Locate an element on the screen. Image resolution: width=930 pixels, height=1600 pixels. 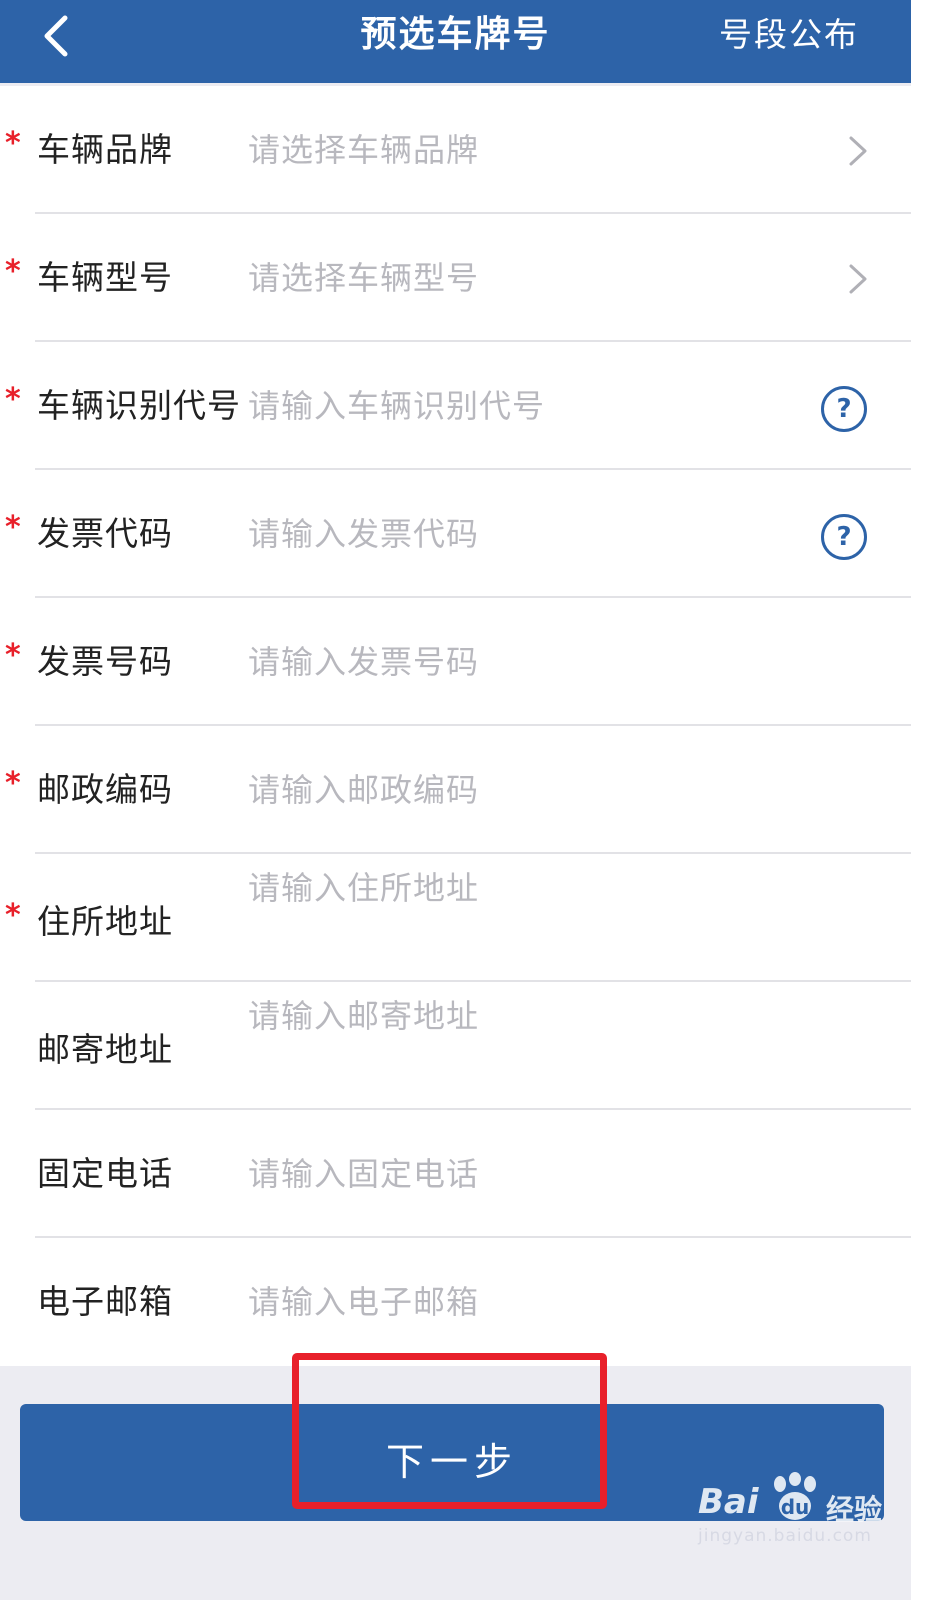
form-row-postal-code: * 邮政编码 is located at coordinates (455, 790).